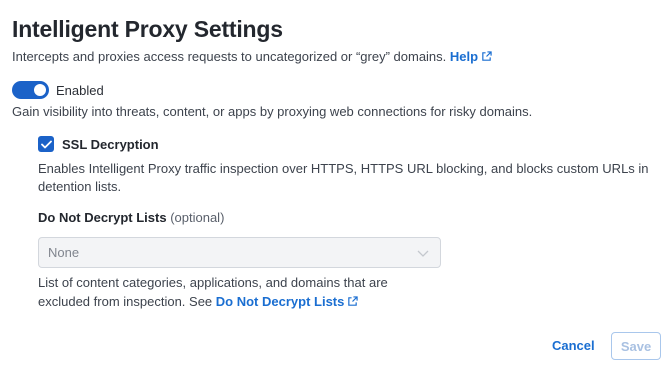 The image size is (669, 371). I want to click on page-title: Intelligent Proxy Settings, so click(147, 29).